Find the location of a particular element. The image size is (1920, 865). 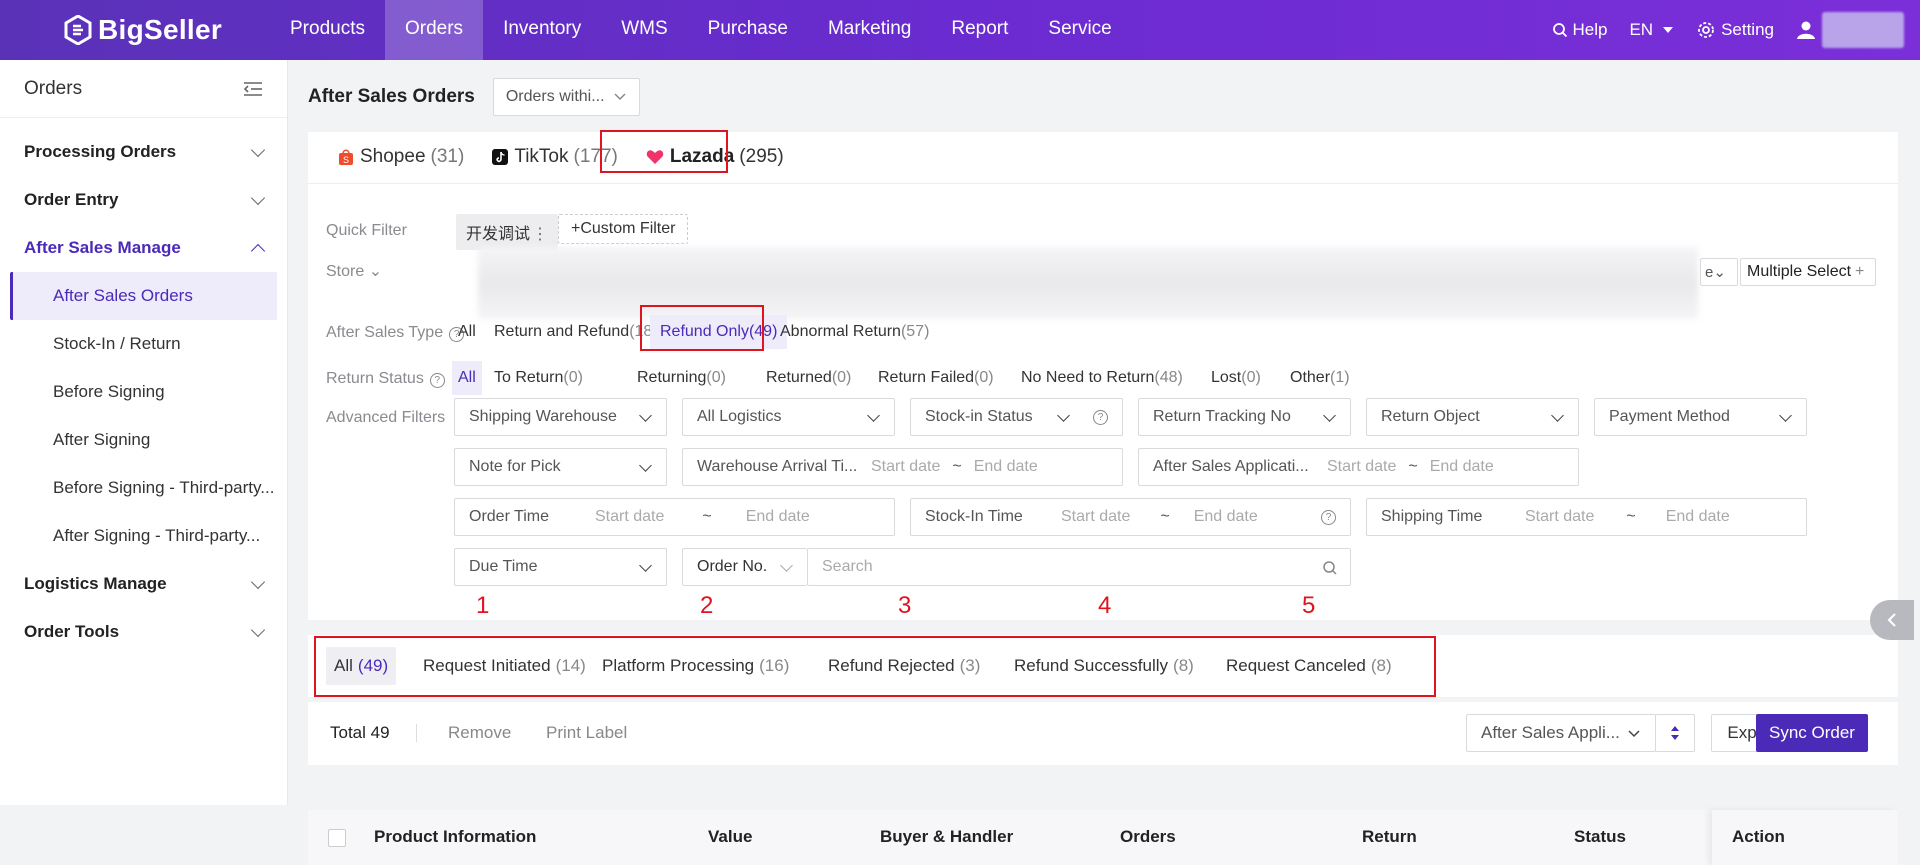

status-option-count: (0) is located at coordinates (716, 377).